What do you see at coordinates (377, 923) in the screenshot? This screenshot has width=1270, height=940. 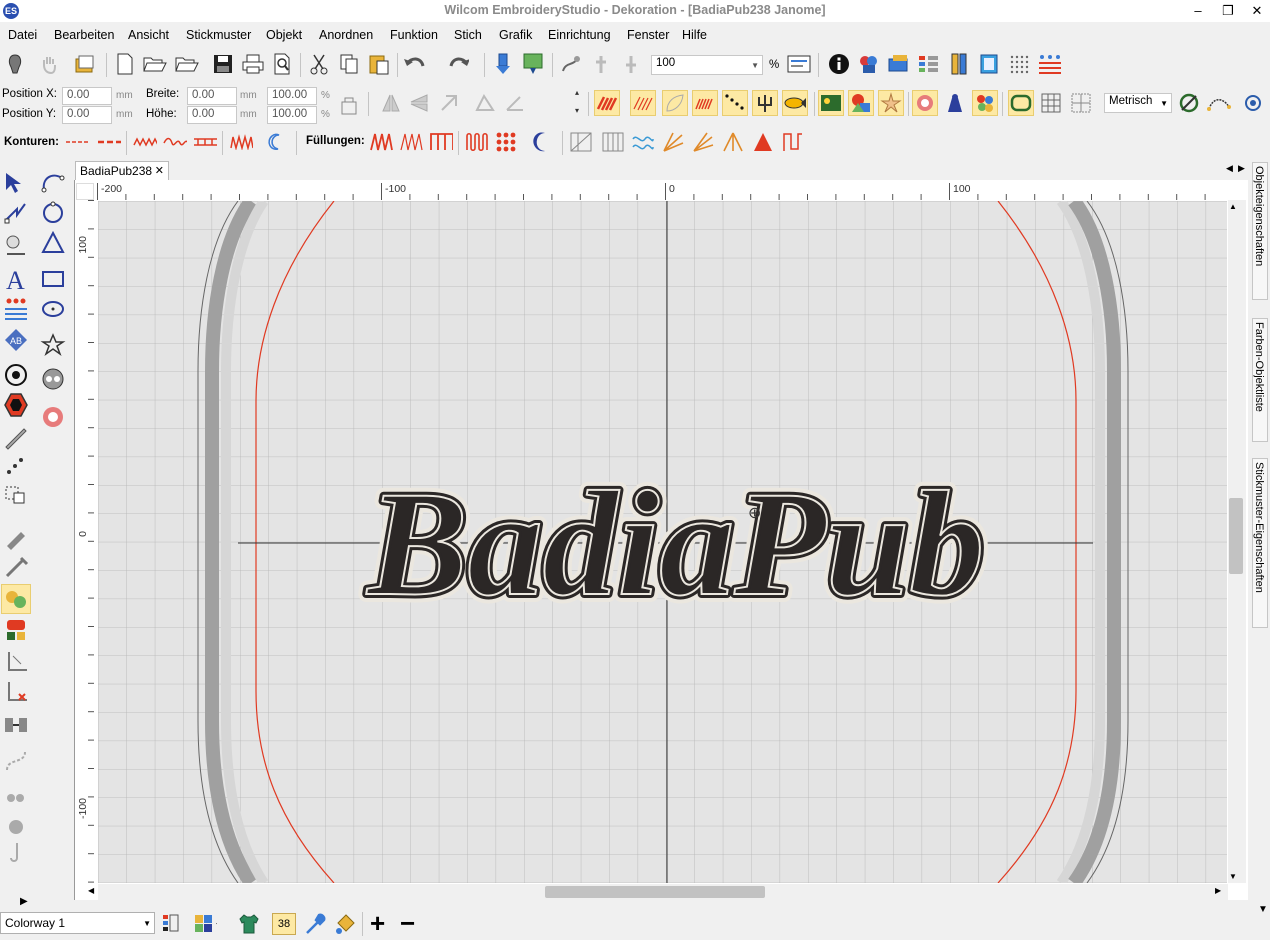 I see `zoom-in-button: +` at bounding box center [377, 923].